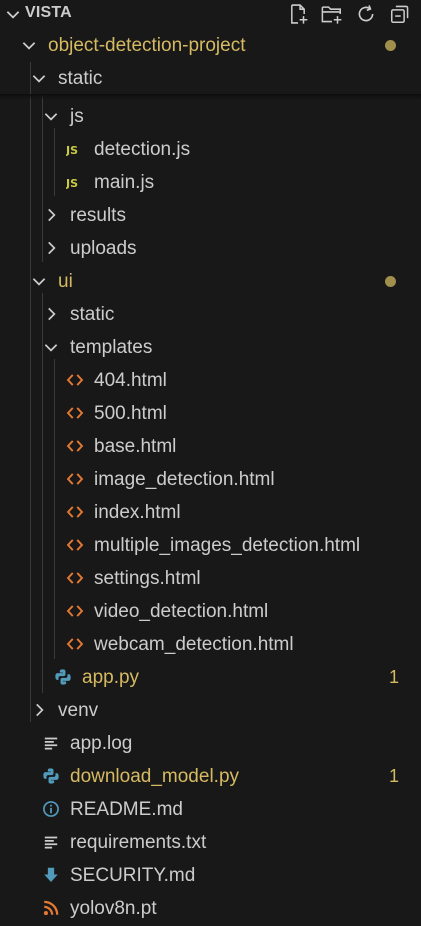 This screenshot has height=926, width=421. Describe the element at coordinates (65, 281) in the screenshot. I see `tree-item-label: ui` at that location.